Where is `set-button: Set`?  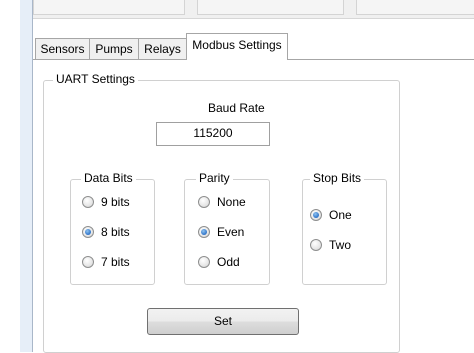
set-button: Set is located at coordinates (223, 321).